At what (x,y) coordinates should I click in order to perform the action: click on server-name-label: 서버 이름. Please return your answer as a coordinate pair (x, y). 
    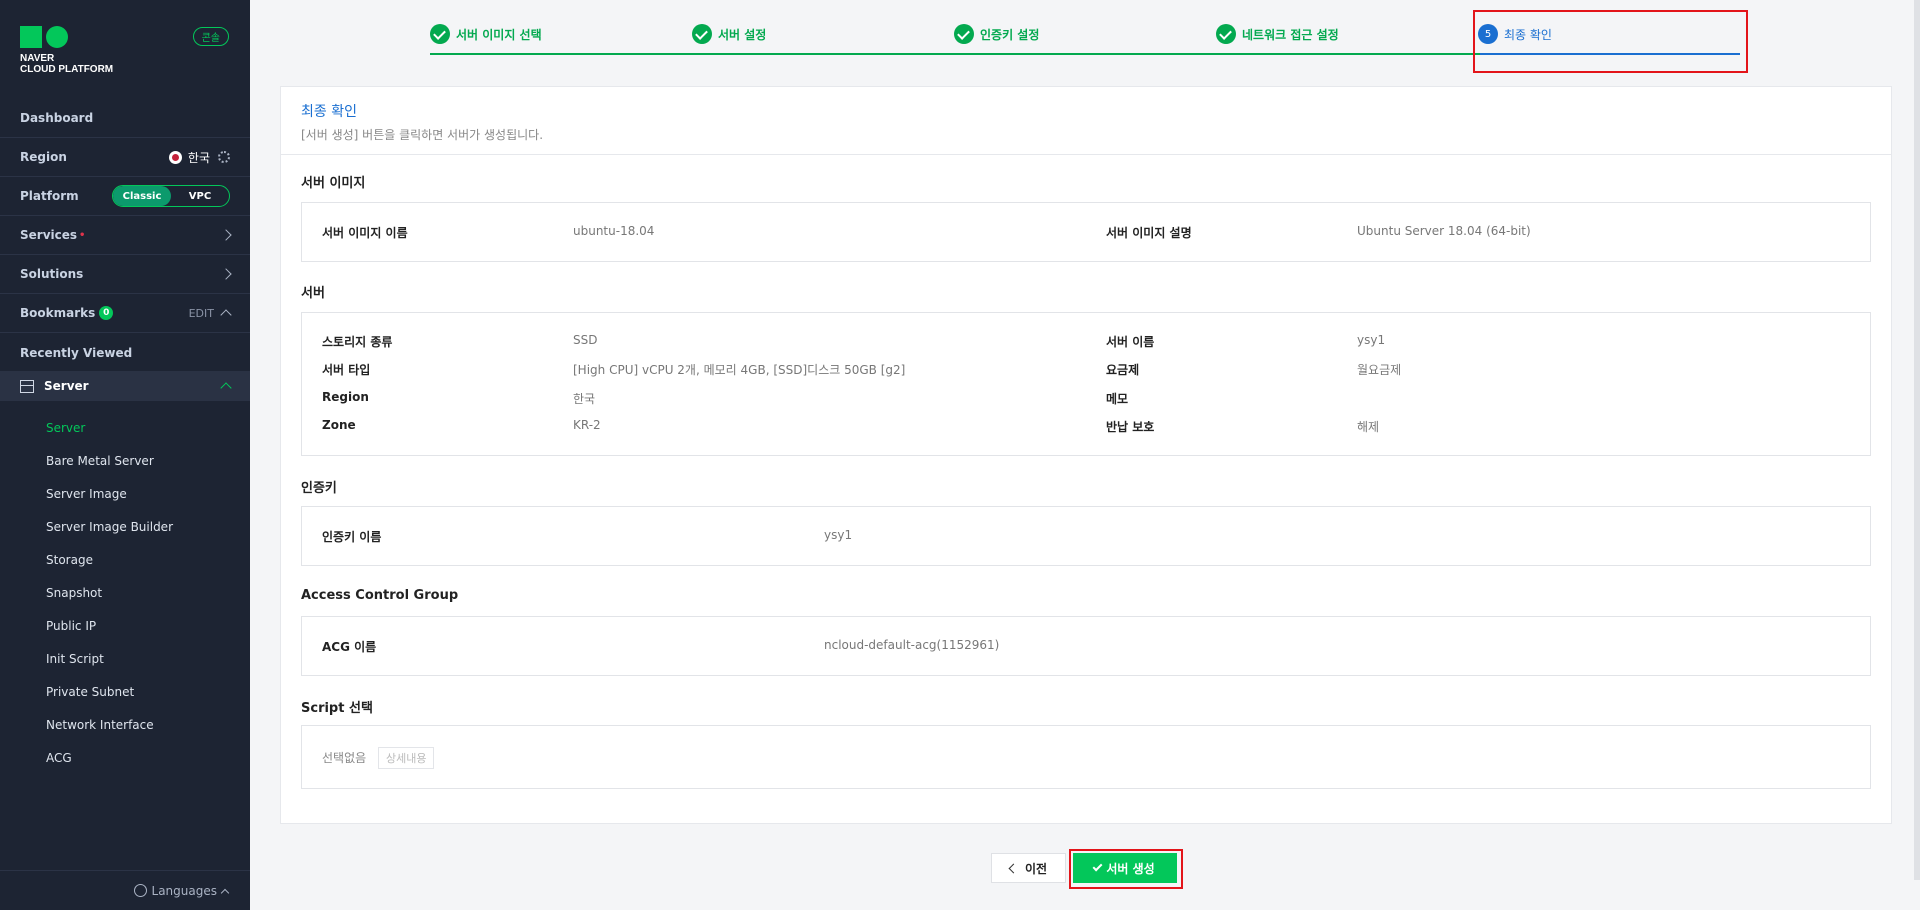
    Looking at the image, I should click on (1130, 342).